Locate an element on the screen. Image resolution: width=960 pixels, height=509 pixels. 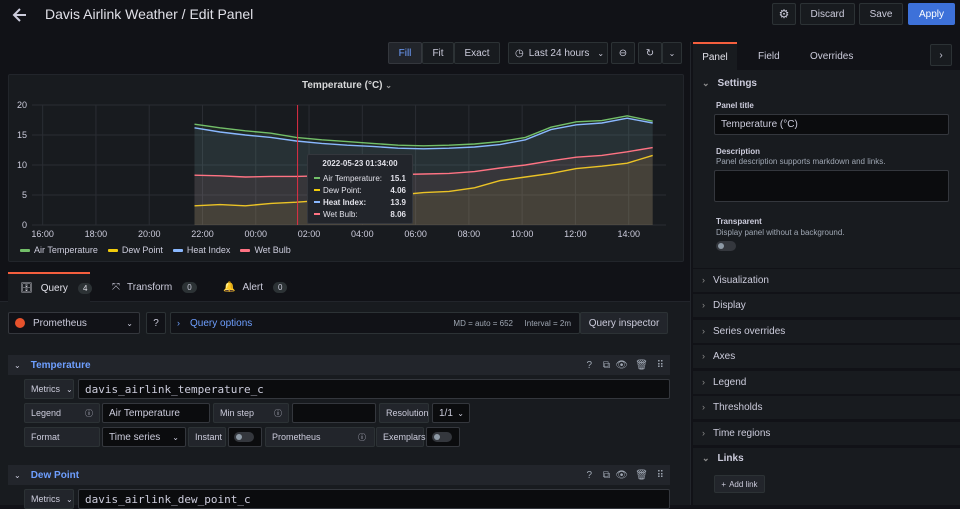
tooltip-value: 4.06 is located at coordinates (398, 190).